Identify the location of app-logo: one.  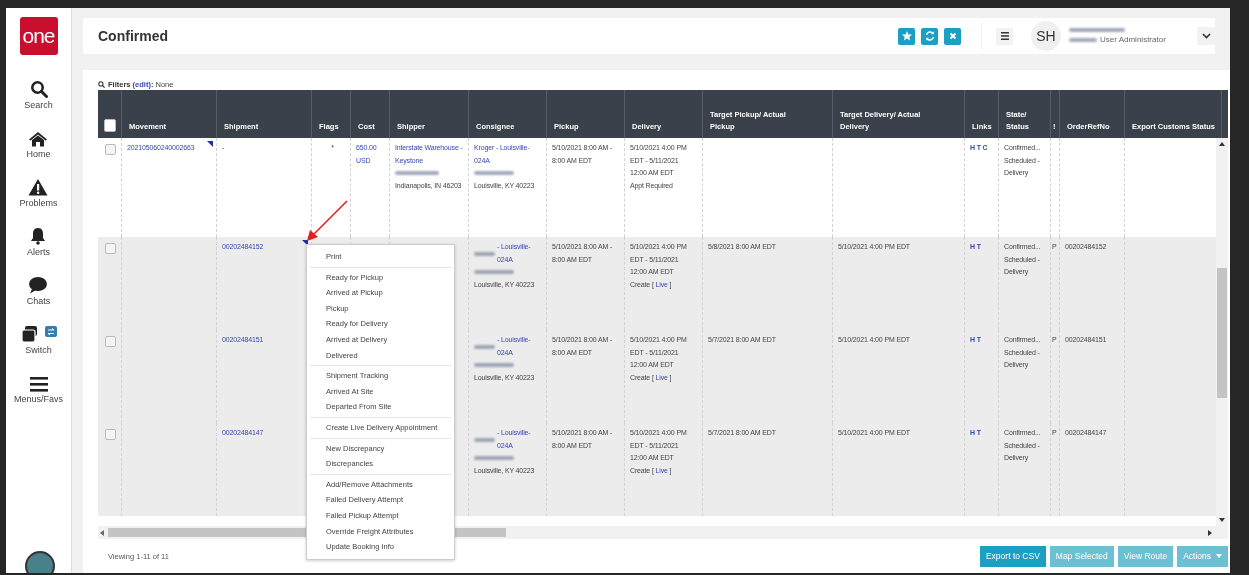
(38, 36).